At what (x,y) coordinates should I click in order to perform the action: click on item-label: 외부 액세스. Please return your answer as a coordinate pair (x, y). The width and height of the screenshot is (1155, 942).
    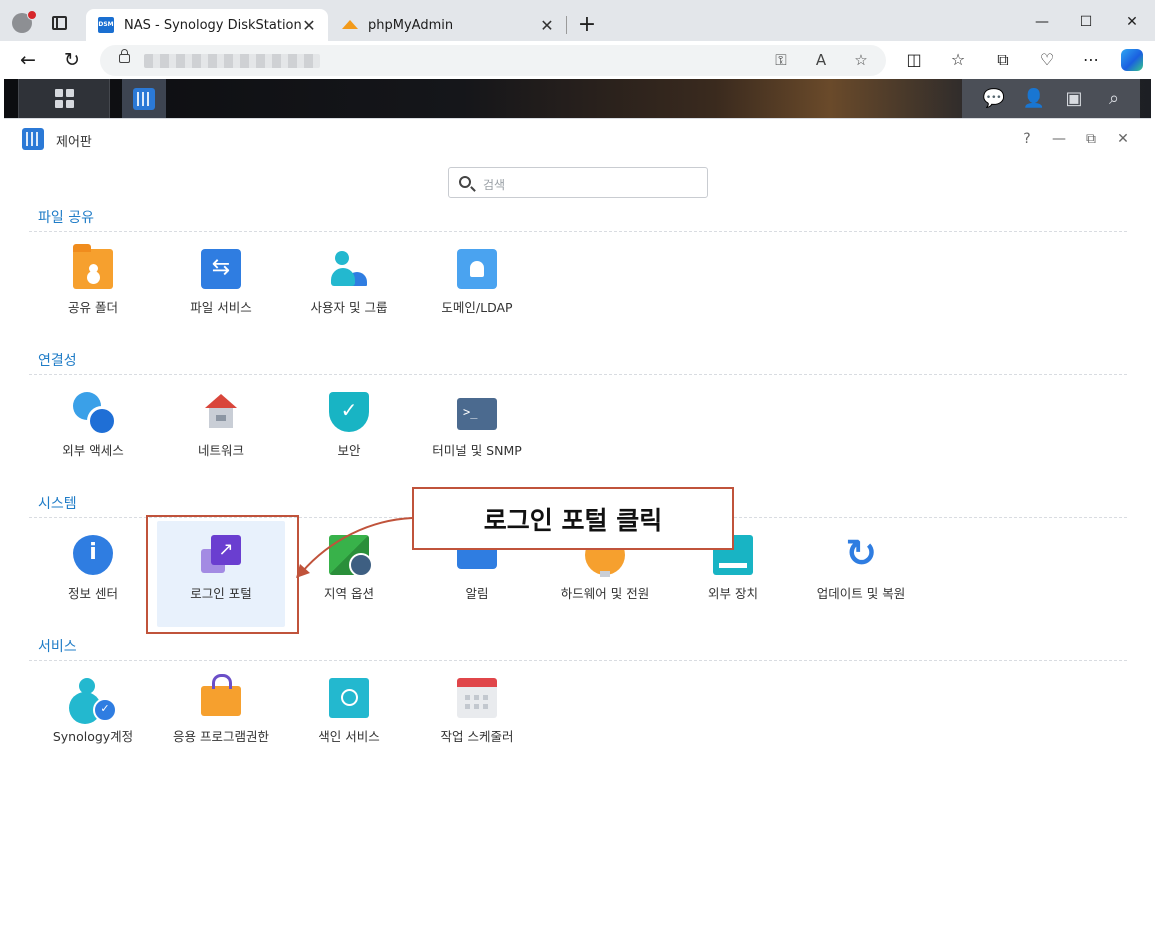
    Looking at the image, I should click on (93, 450).